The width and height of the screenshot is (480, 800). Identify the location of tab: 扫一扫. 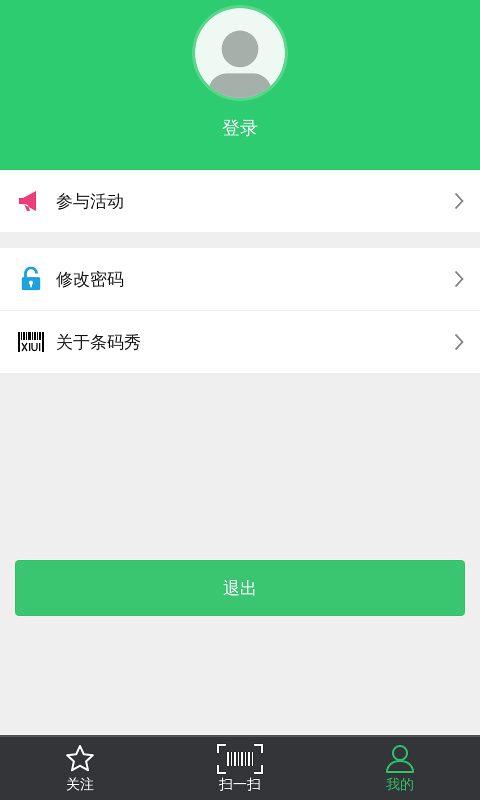
(240, 768).